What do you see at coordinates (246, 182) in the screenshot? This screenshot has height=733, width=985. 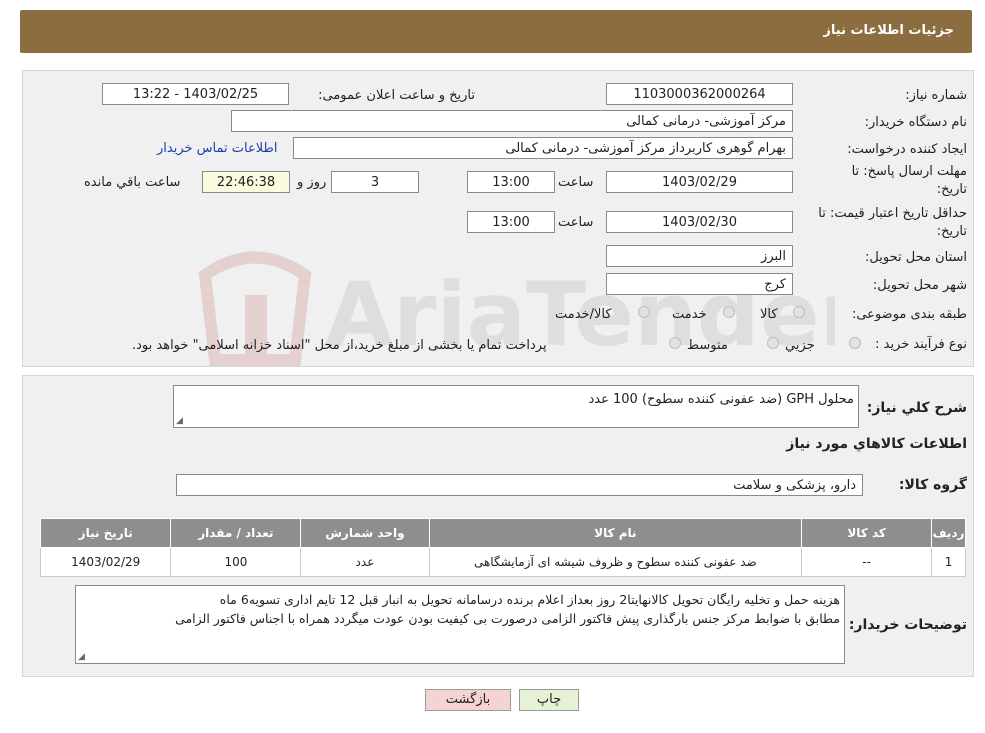 I see `remaining-time-field: 22:46:38` at bounding box center [246, 182].